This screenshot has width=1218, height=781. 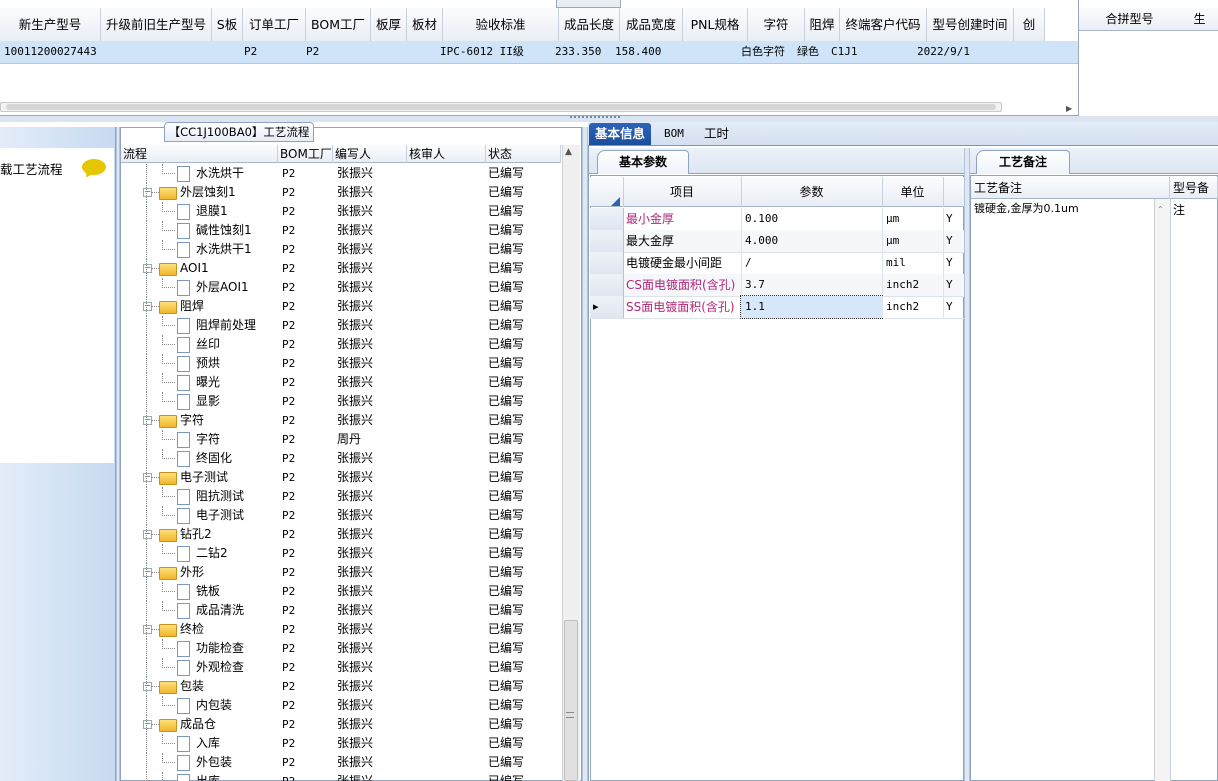 What do you see at coordinates (341, 401) in the screenshot?
I see `tree-row: 显影 P2 张振兴 已编写` at bounding box center [341, 401].